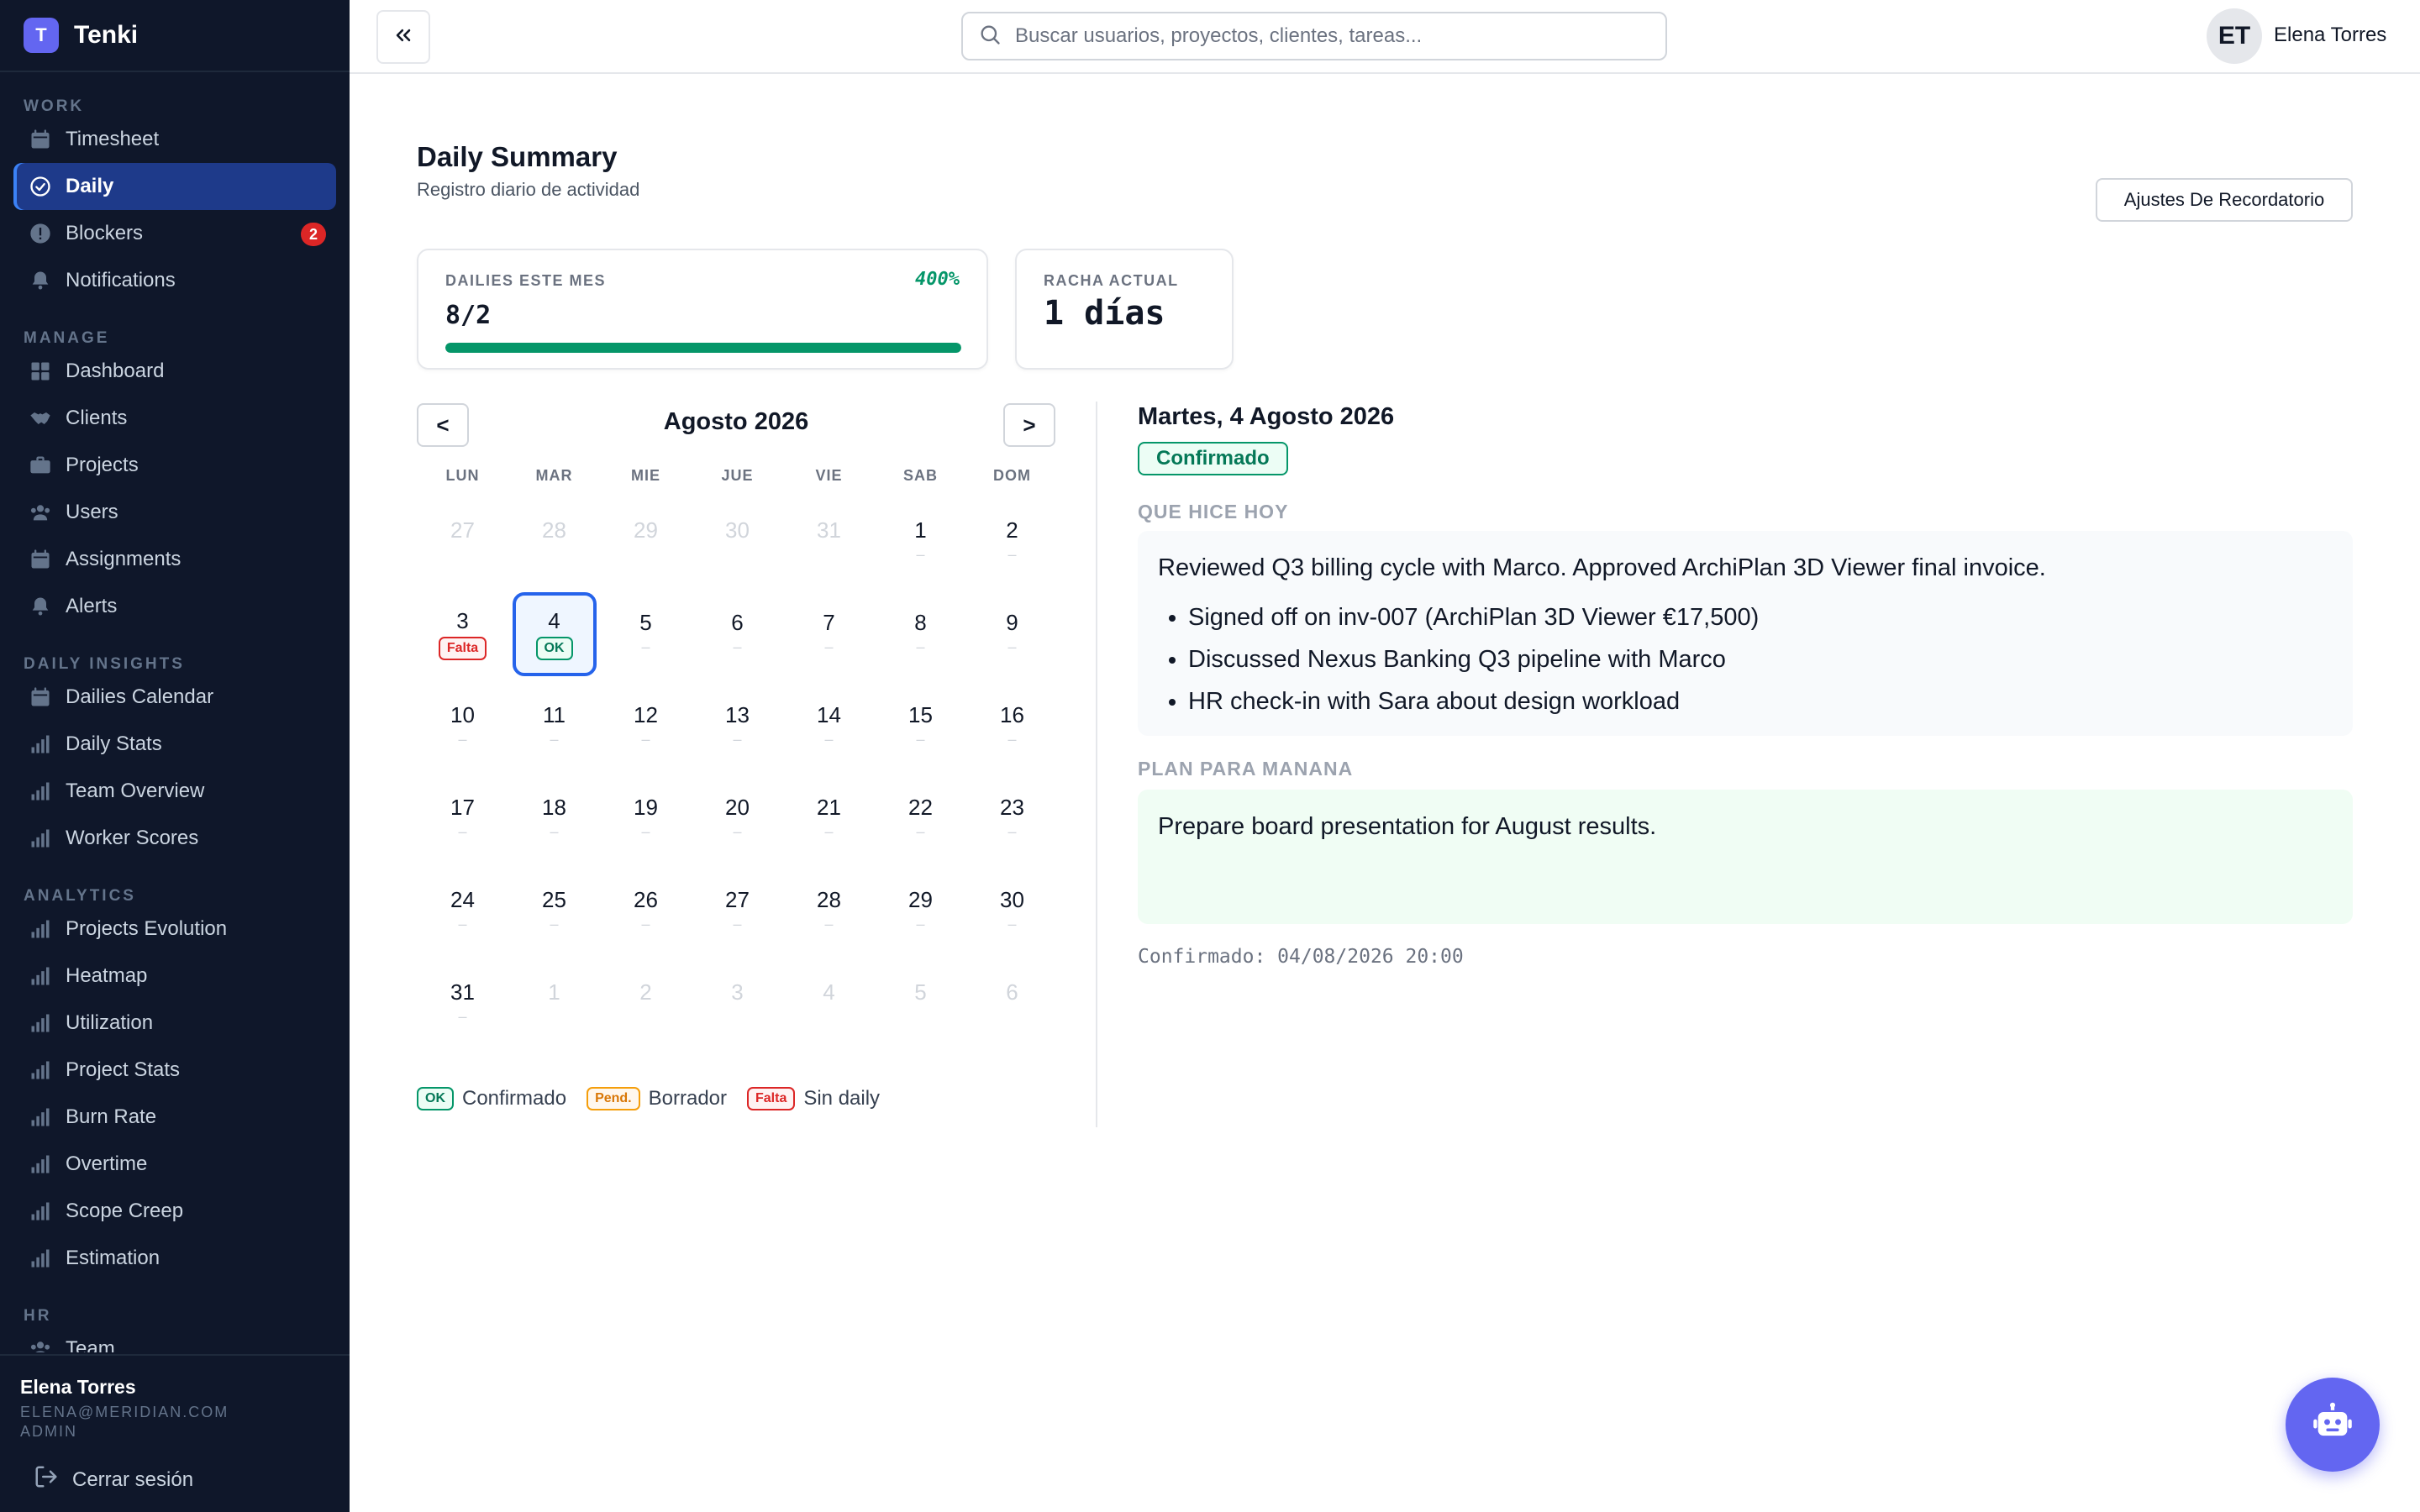 The width and height of the screenshot is (2420, 1512). I want to click on sidebar-item-worker-scores: Worker Scores, so click(174, 838).